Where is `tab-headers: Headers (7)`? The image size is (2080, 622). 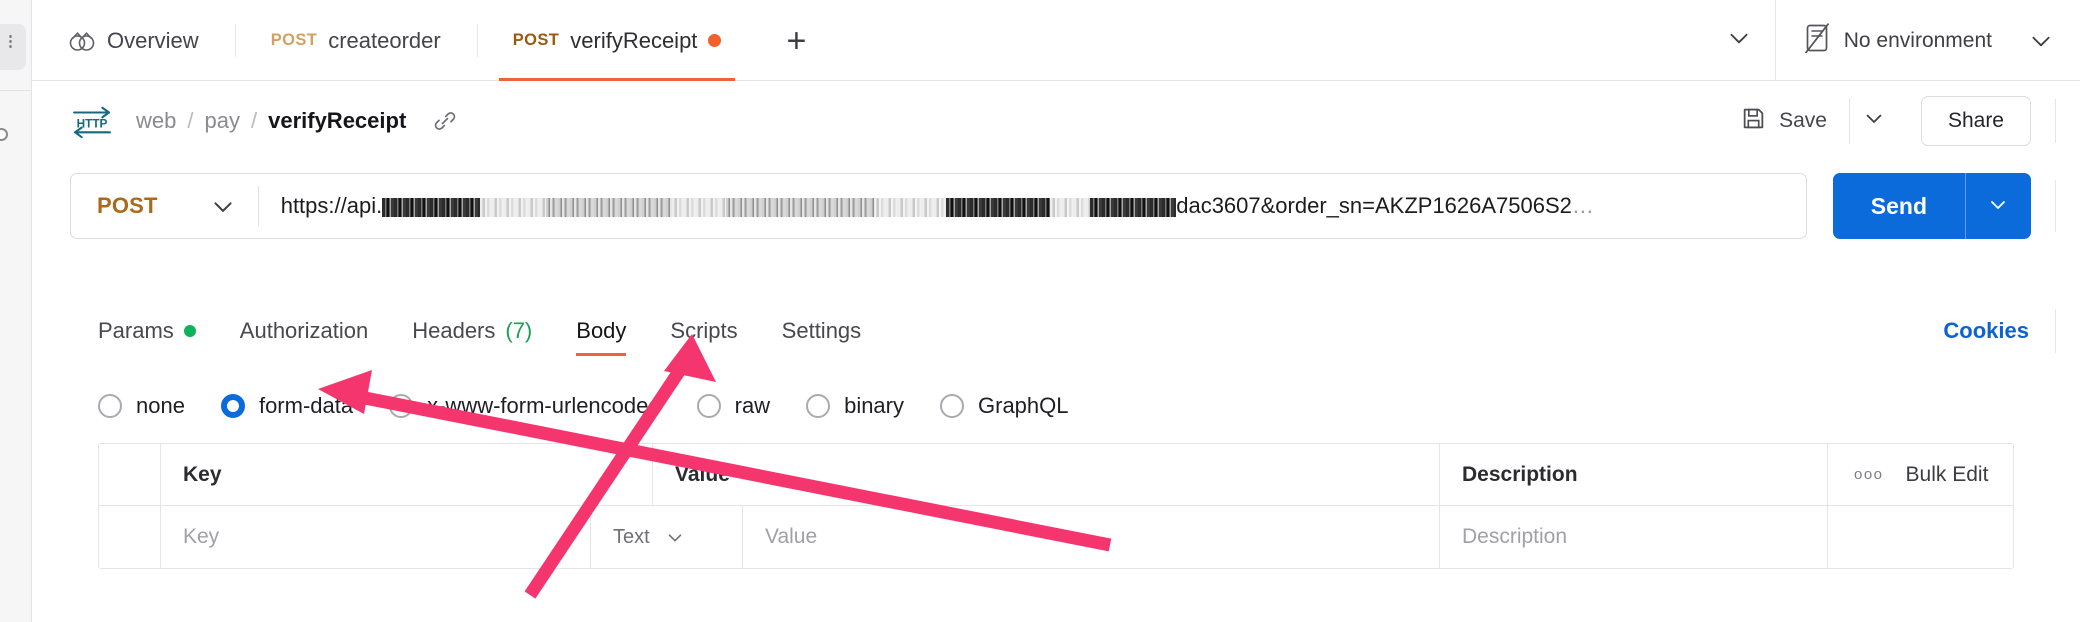 tab-headers: Headers (7) is located at coordinates (472, 331).